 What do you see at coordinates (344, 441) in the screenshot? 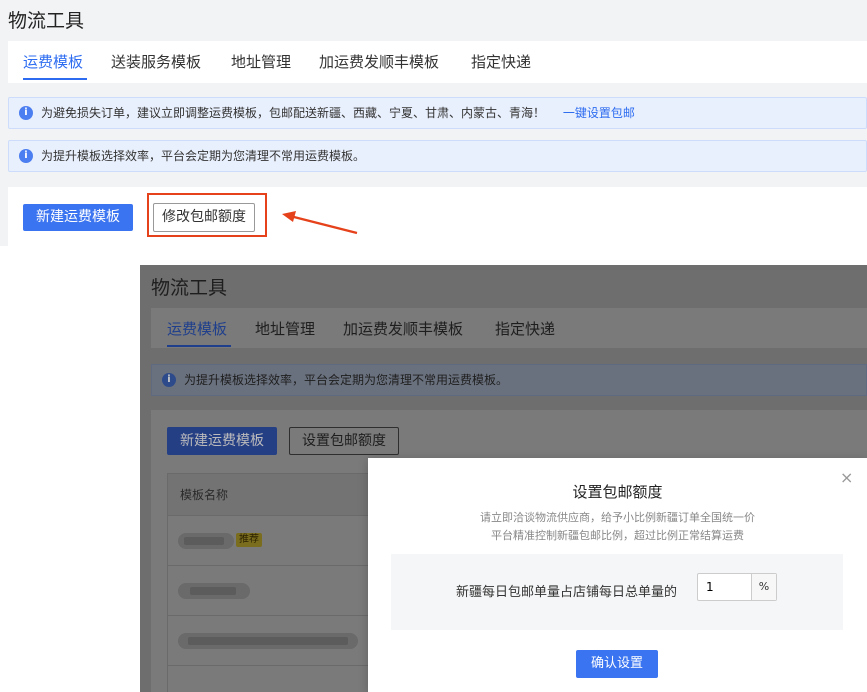
I see `set-free-shipping-button: 设置包邮额度` at bounding box center [344, 441].